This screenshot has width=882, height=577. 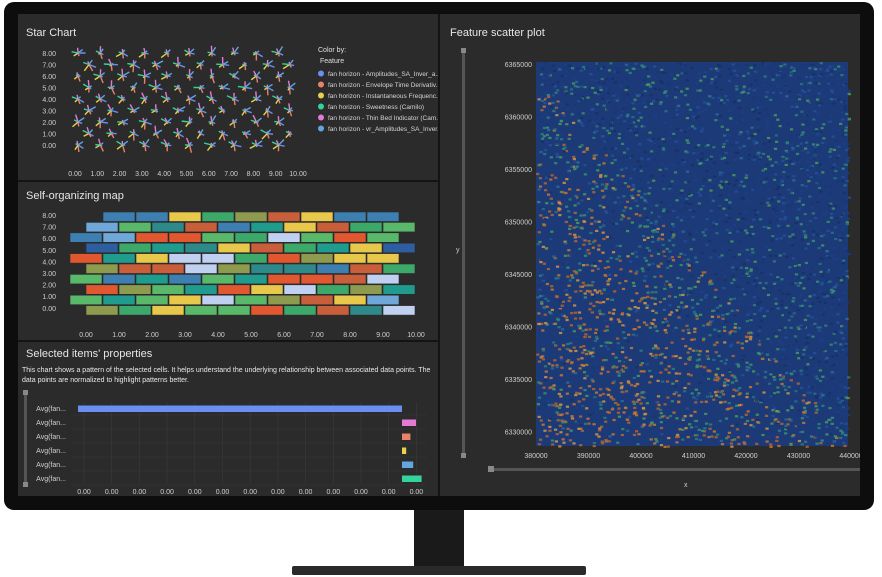 I want to click on scrollbar-handle-top, so click(x=25, y=392).